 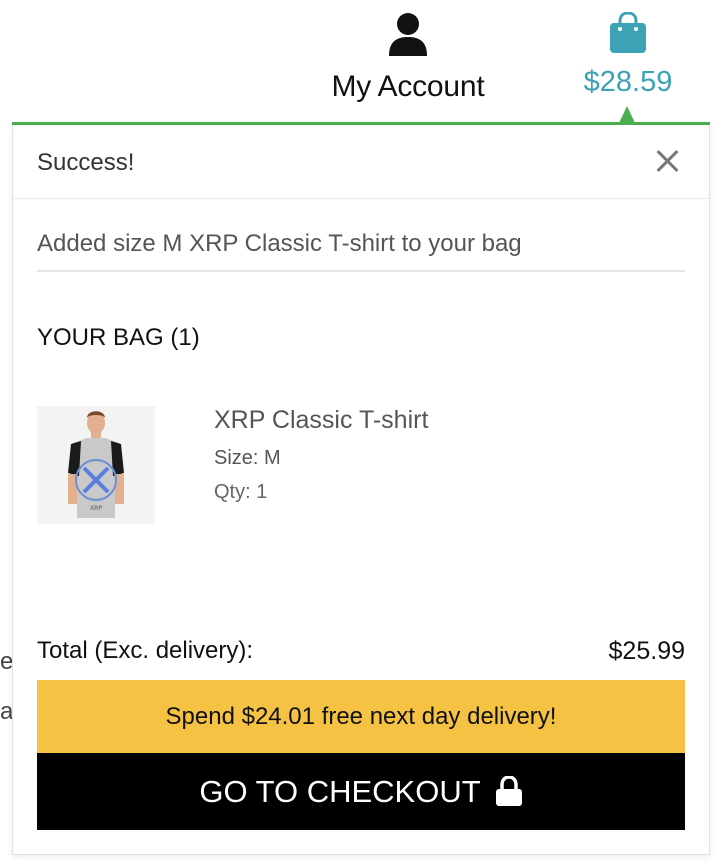 What do you see at coordinates (627, 114) in the screenshot?
I see `dropdown-caret` at bounding box center [627, 114].